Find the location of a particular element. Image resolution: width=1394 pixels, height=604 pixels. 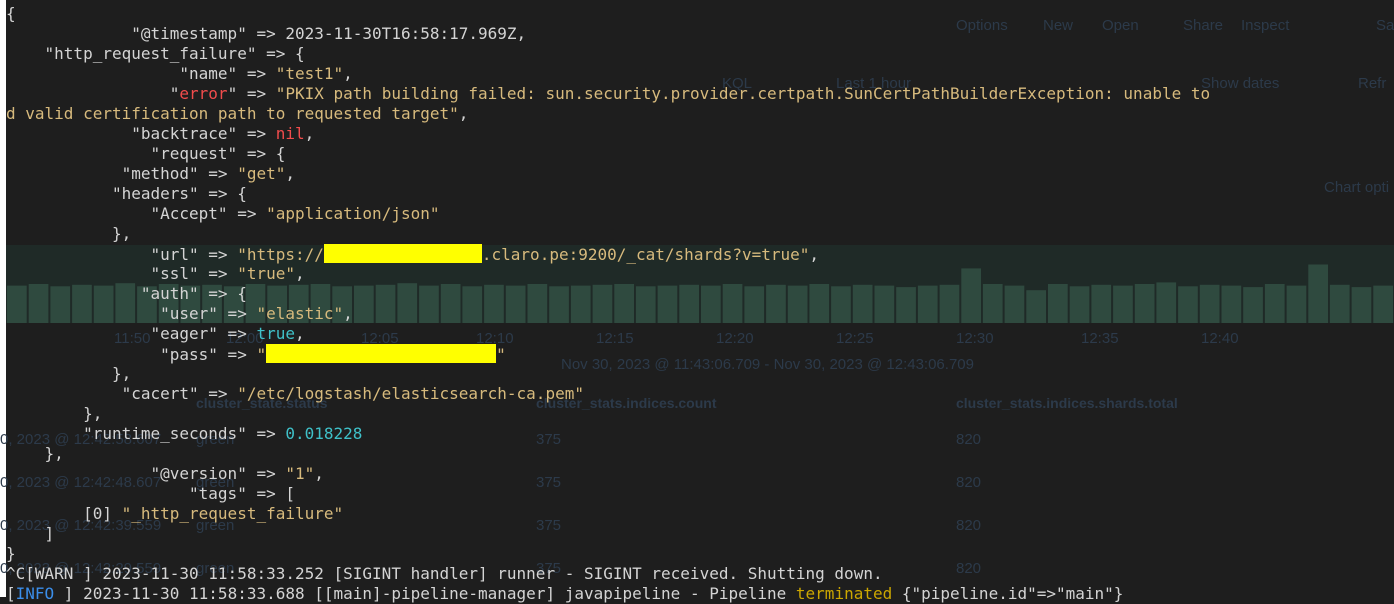

chart-options: Chart opti is located at coordinates (1357, 187).